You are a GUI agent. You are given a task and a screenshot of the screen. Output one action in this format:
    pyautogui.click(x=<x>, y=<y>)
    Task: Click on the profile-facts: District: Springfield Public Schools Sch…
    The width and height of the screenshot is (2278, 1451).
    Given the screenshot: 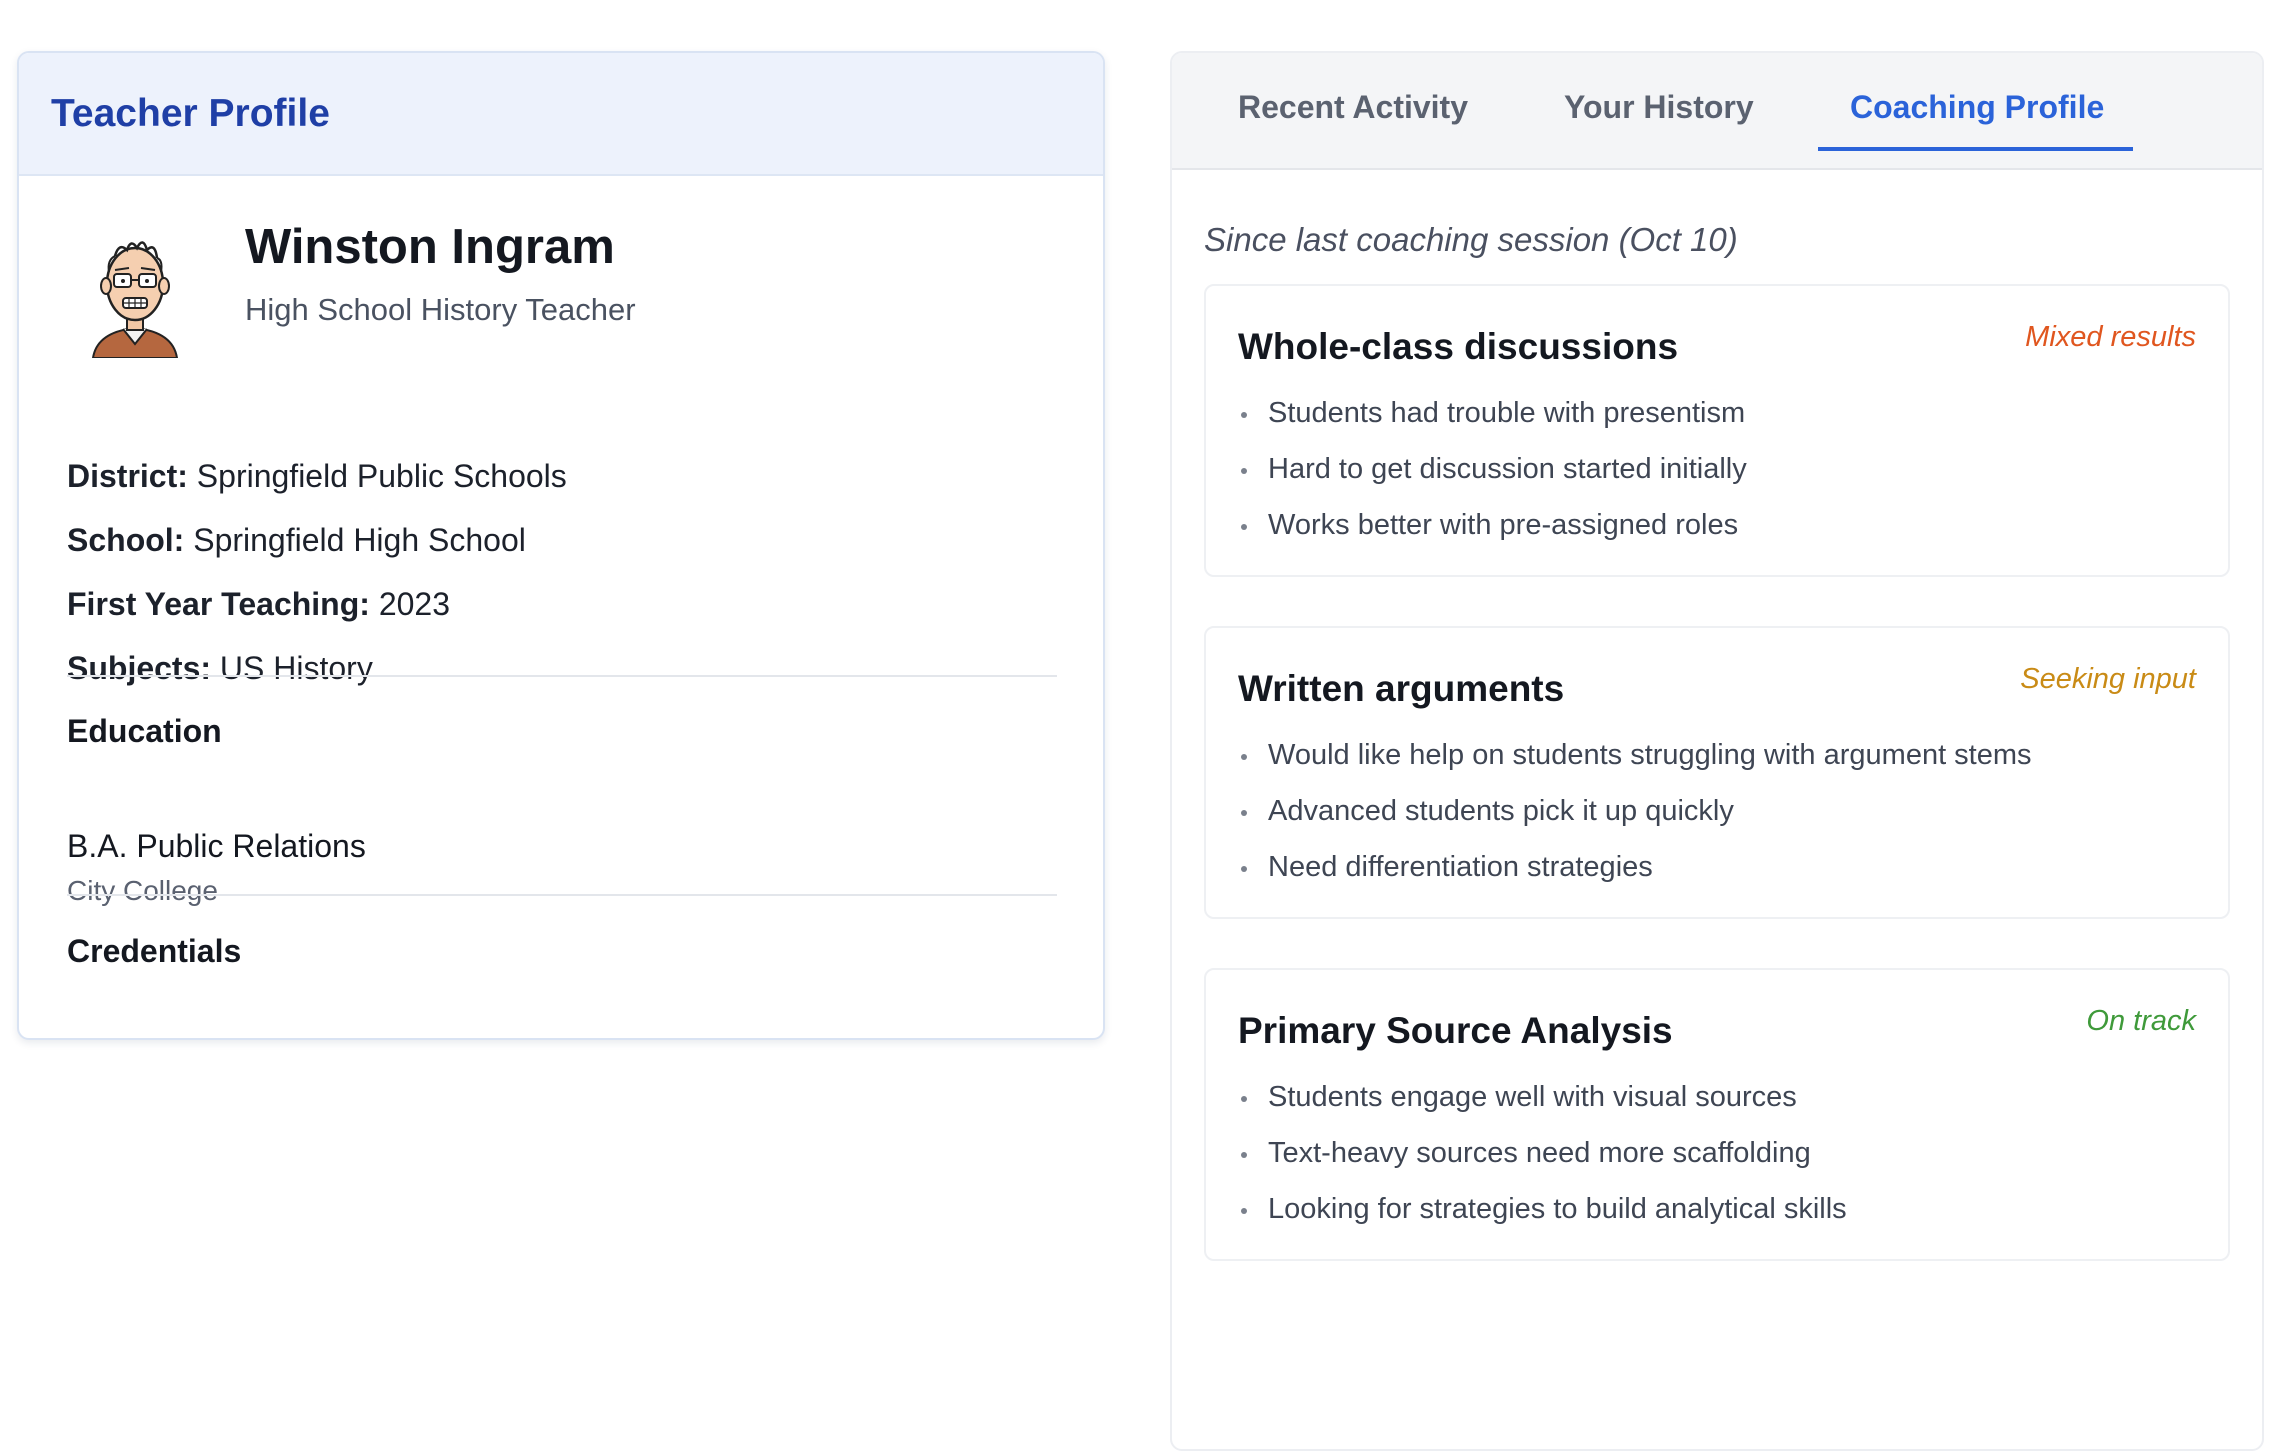 What is the action you would take?
    pyautogui.click(x=317, y=581)
    